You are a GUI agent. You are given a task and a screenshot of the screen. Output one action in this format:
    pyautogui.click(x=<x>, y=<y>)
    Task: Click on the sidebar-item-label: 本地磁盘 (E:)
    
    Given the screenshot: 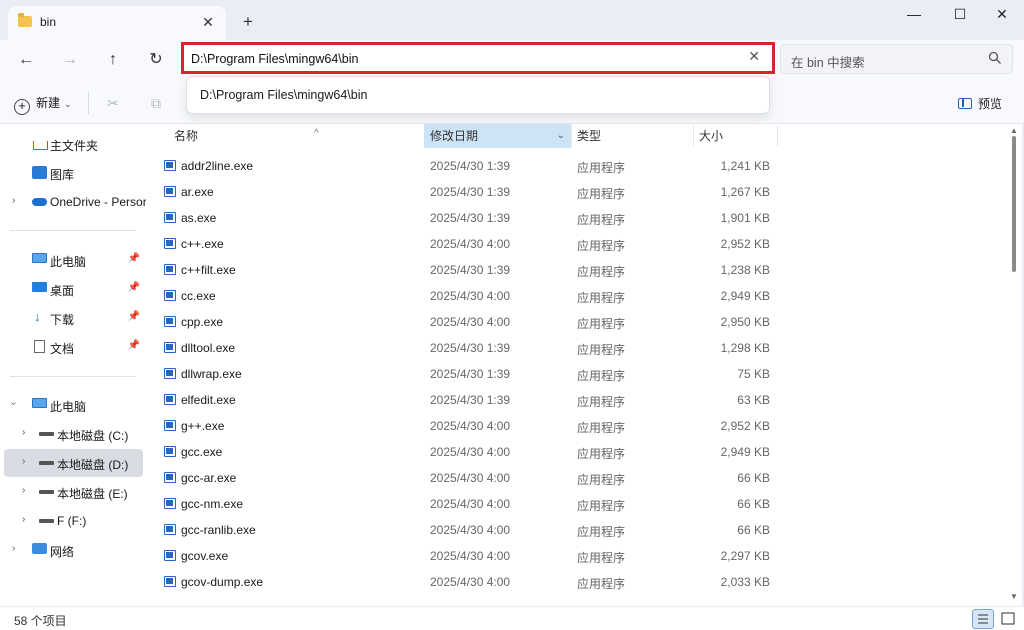 What is the action you would take?
    pyautogui.click(x=92, y=494)
    